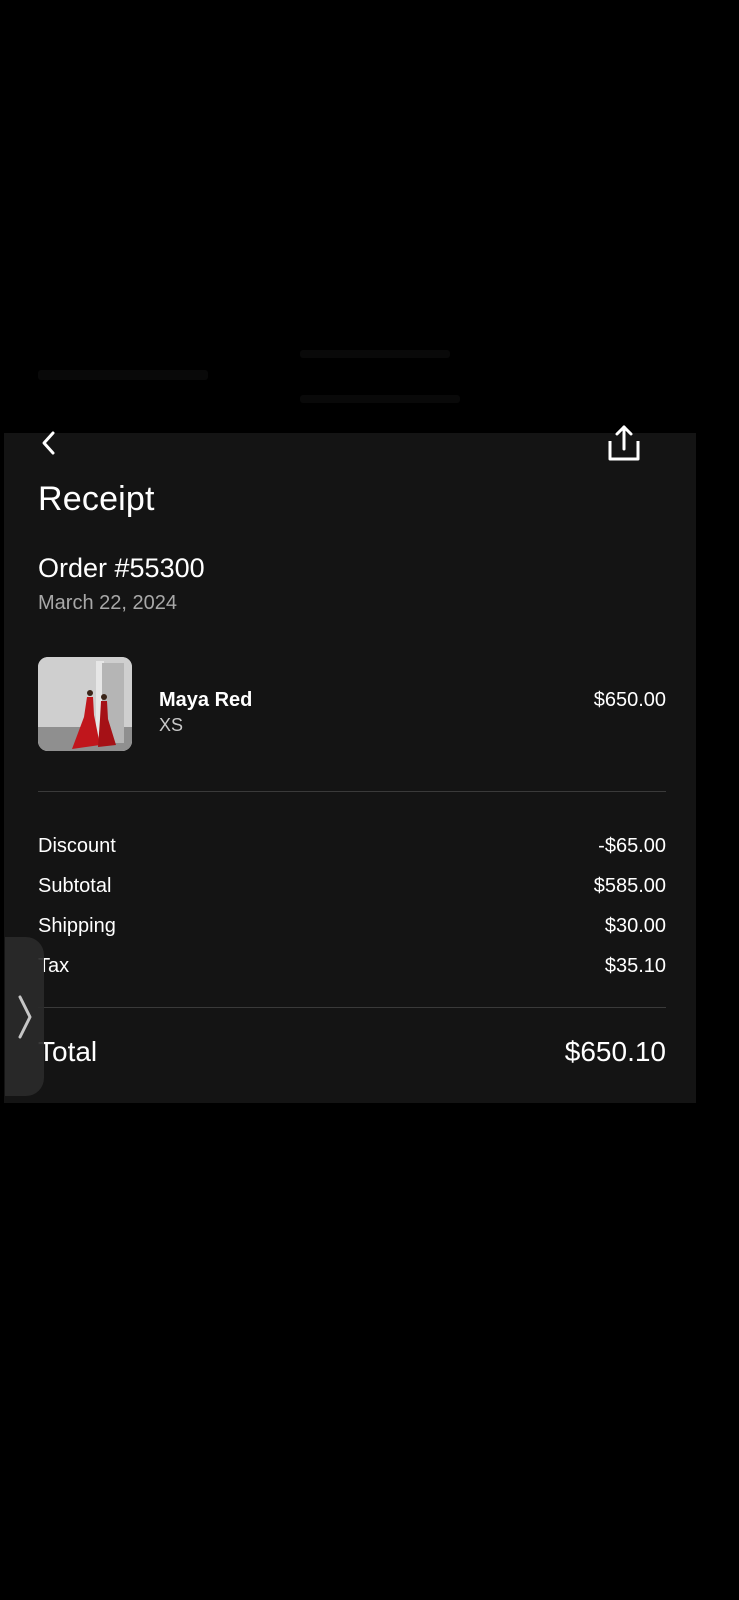  I want to click on item-name: Maya Red, so click(206, 700).